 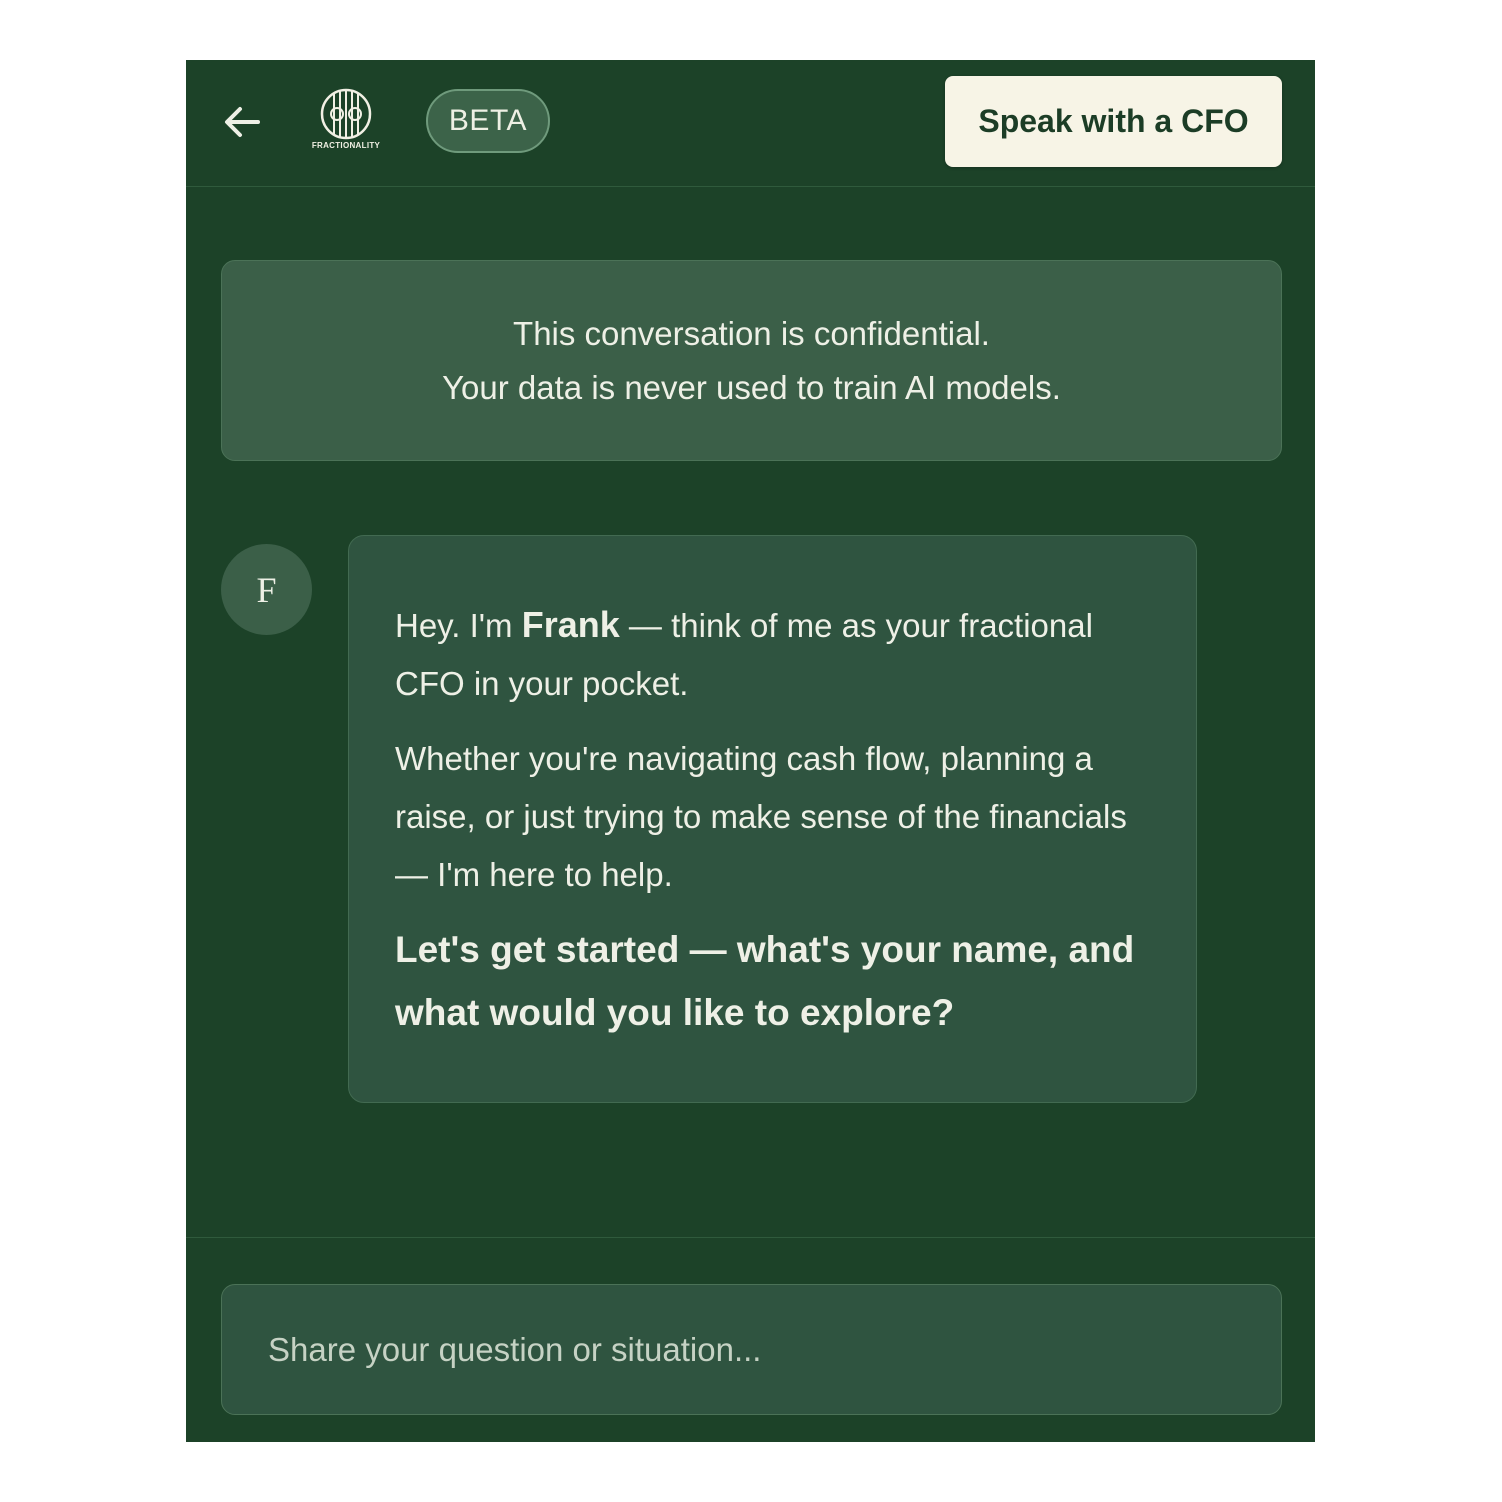 What do you see at coordinates (346, 114) in the screenshot?
I see `logo-icon` at bounding box center [346, 114].